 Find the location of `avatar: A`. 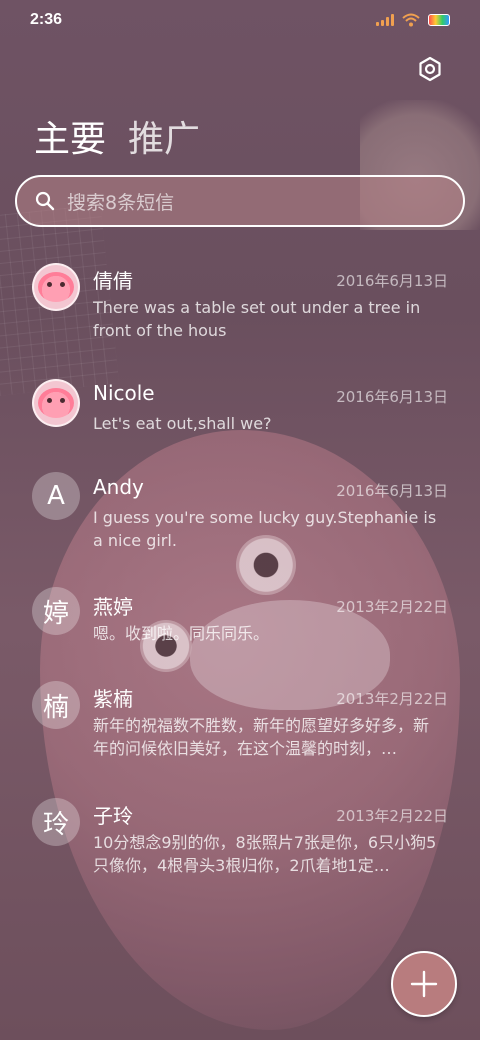

avatar: A is located at coordinates (56, 496).